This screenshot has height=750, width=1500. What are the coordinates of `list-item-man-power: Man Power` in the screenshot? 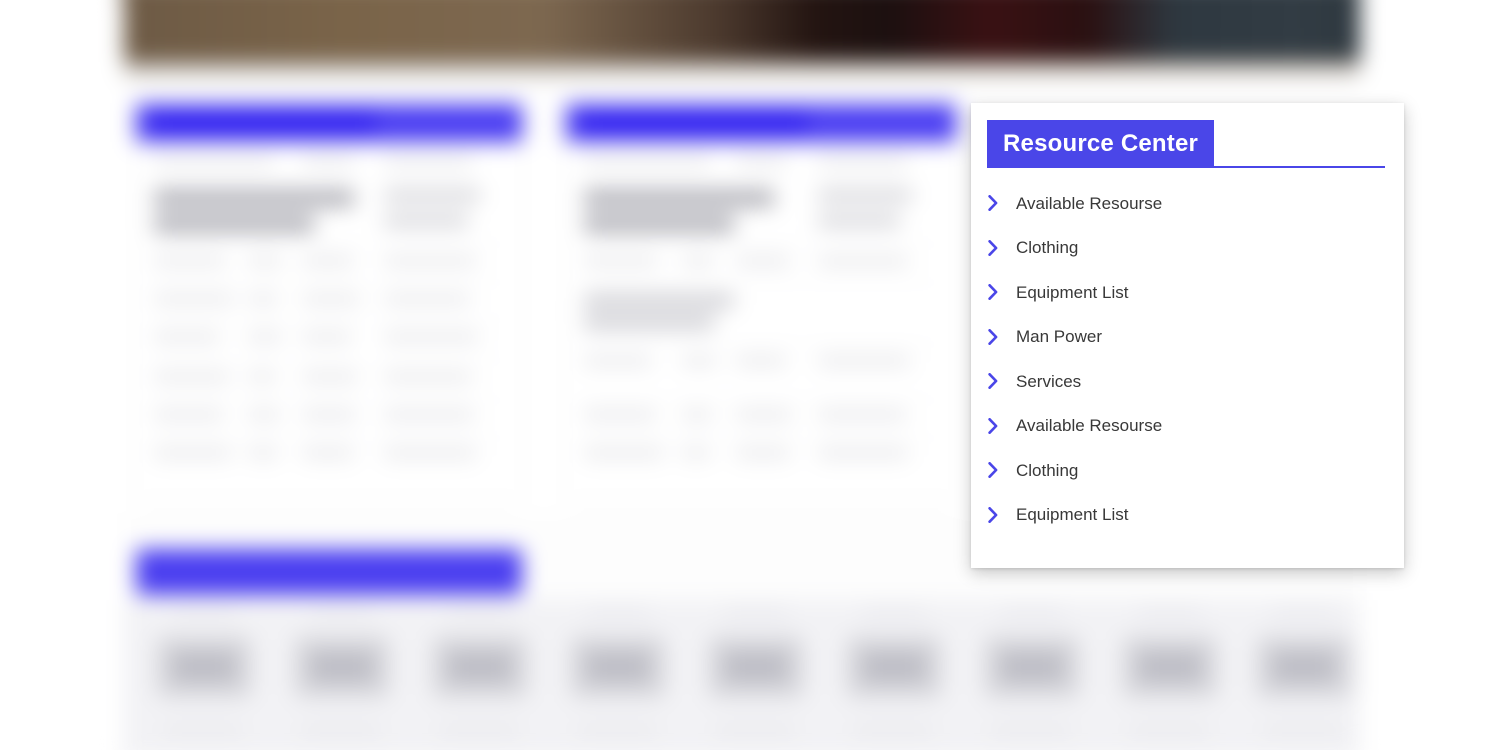 It's located at (1187, 337).